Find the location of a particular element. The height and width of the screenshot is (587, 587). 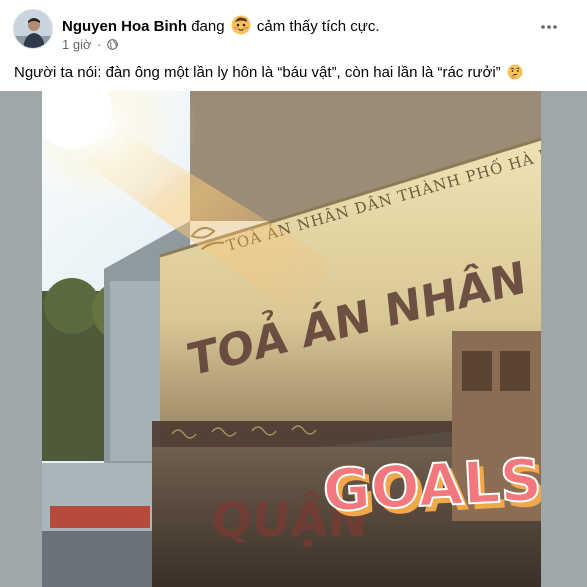

author-line: Nguyen Hoa Binh đang cảm thấy tích cực. is located at coordinates (220, 25).